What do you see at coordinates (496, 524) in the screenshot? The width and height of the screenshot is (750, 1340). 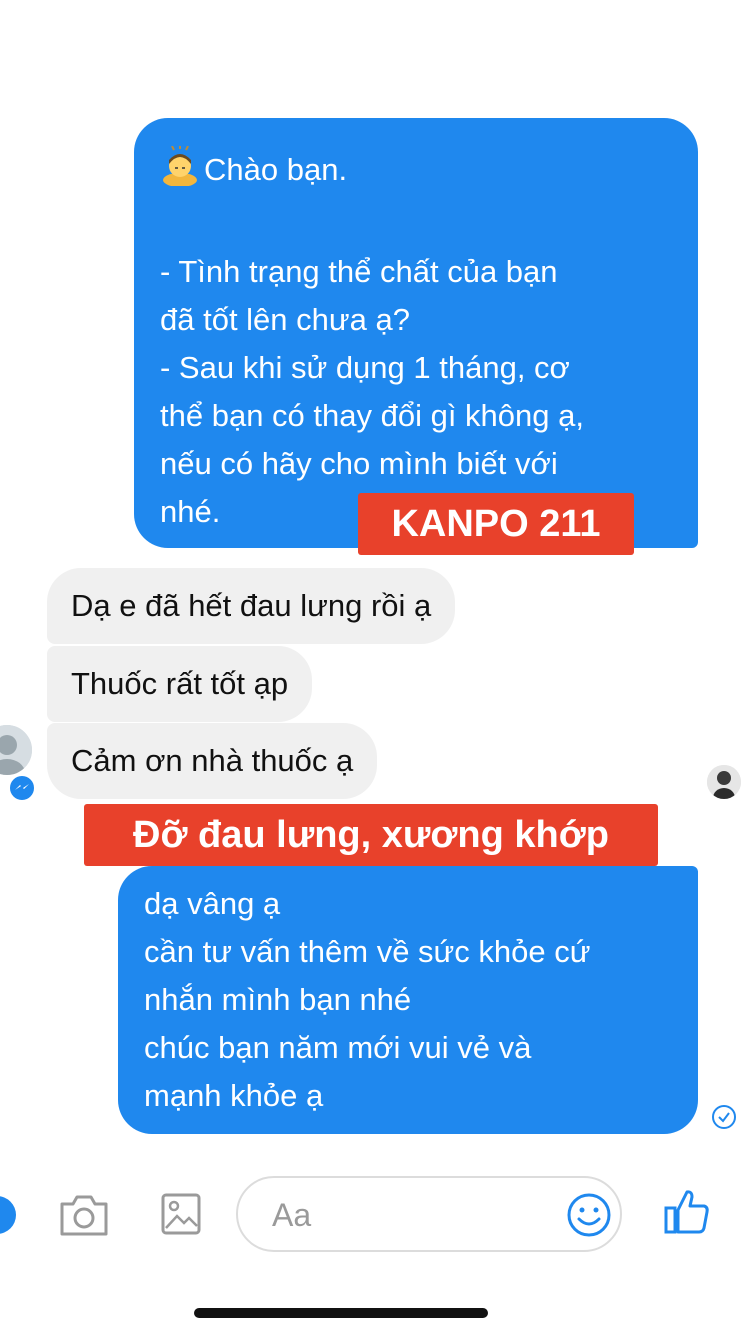 I see `kanpo-label: KANPO 211` at bounding box center [496, 524].